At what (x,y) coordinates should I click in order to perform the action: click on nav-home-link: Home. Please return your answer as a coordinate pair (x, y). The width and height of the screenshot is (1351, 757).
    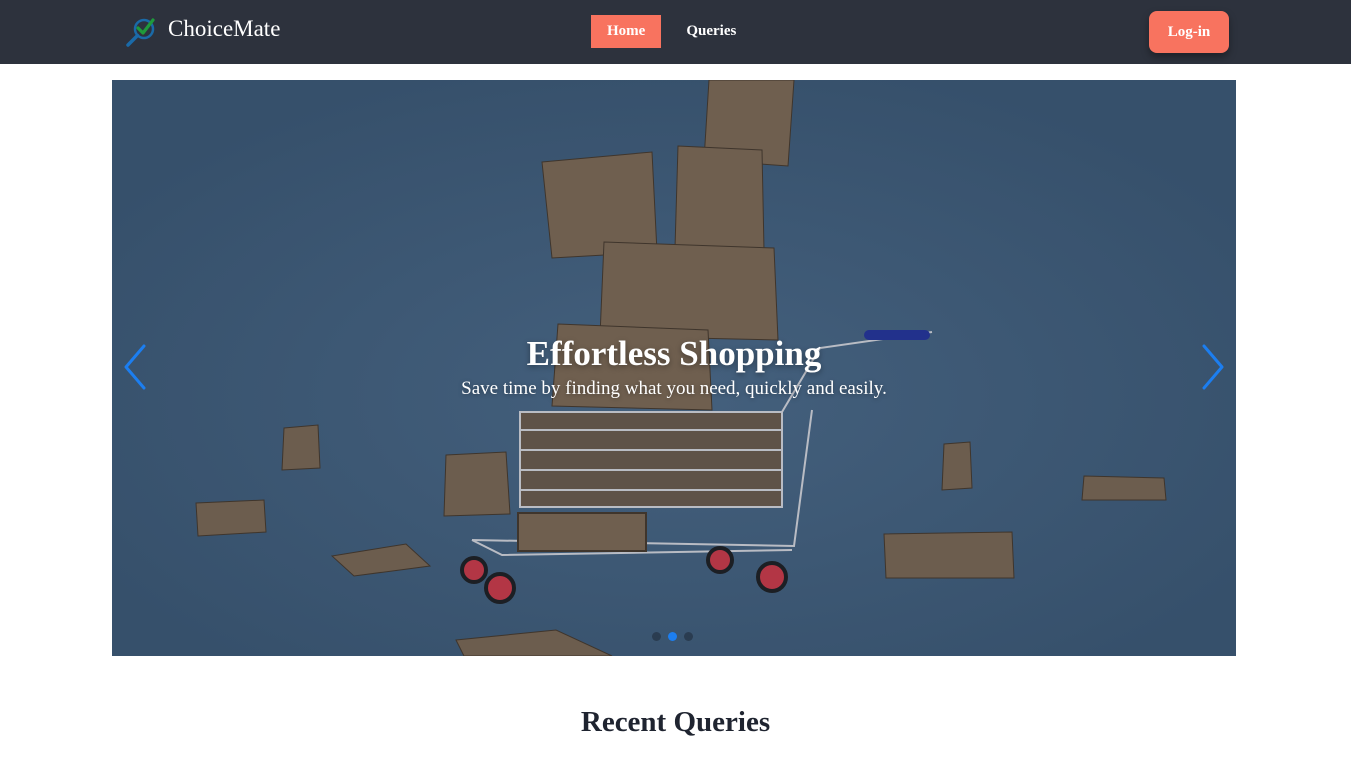
    Looking at the image, I should click on (626, 31).